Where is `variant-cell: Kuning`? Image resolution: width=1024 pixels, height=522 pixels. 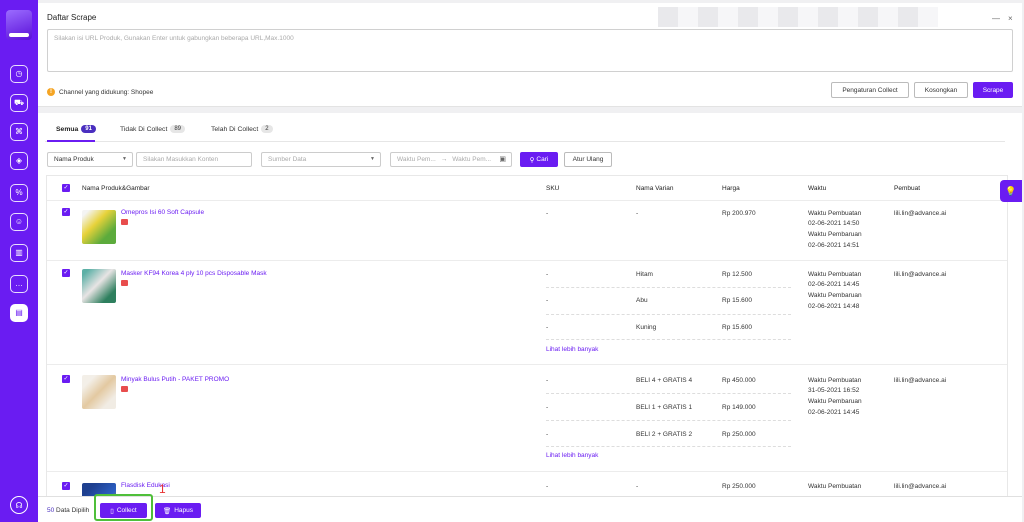 variant-cell: Kuning is located at coordinates (646, 327).